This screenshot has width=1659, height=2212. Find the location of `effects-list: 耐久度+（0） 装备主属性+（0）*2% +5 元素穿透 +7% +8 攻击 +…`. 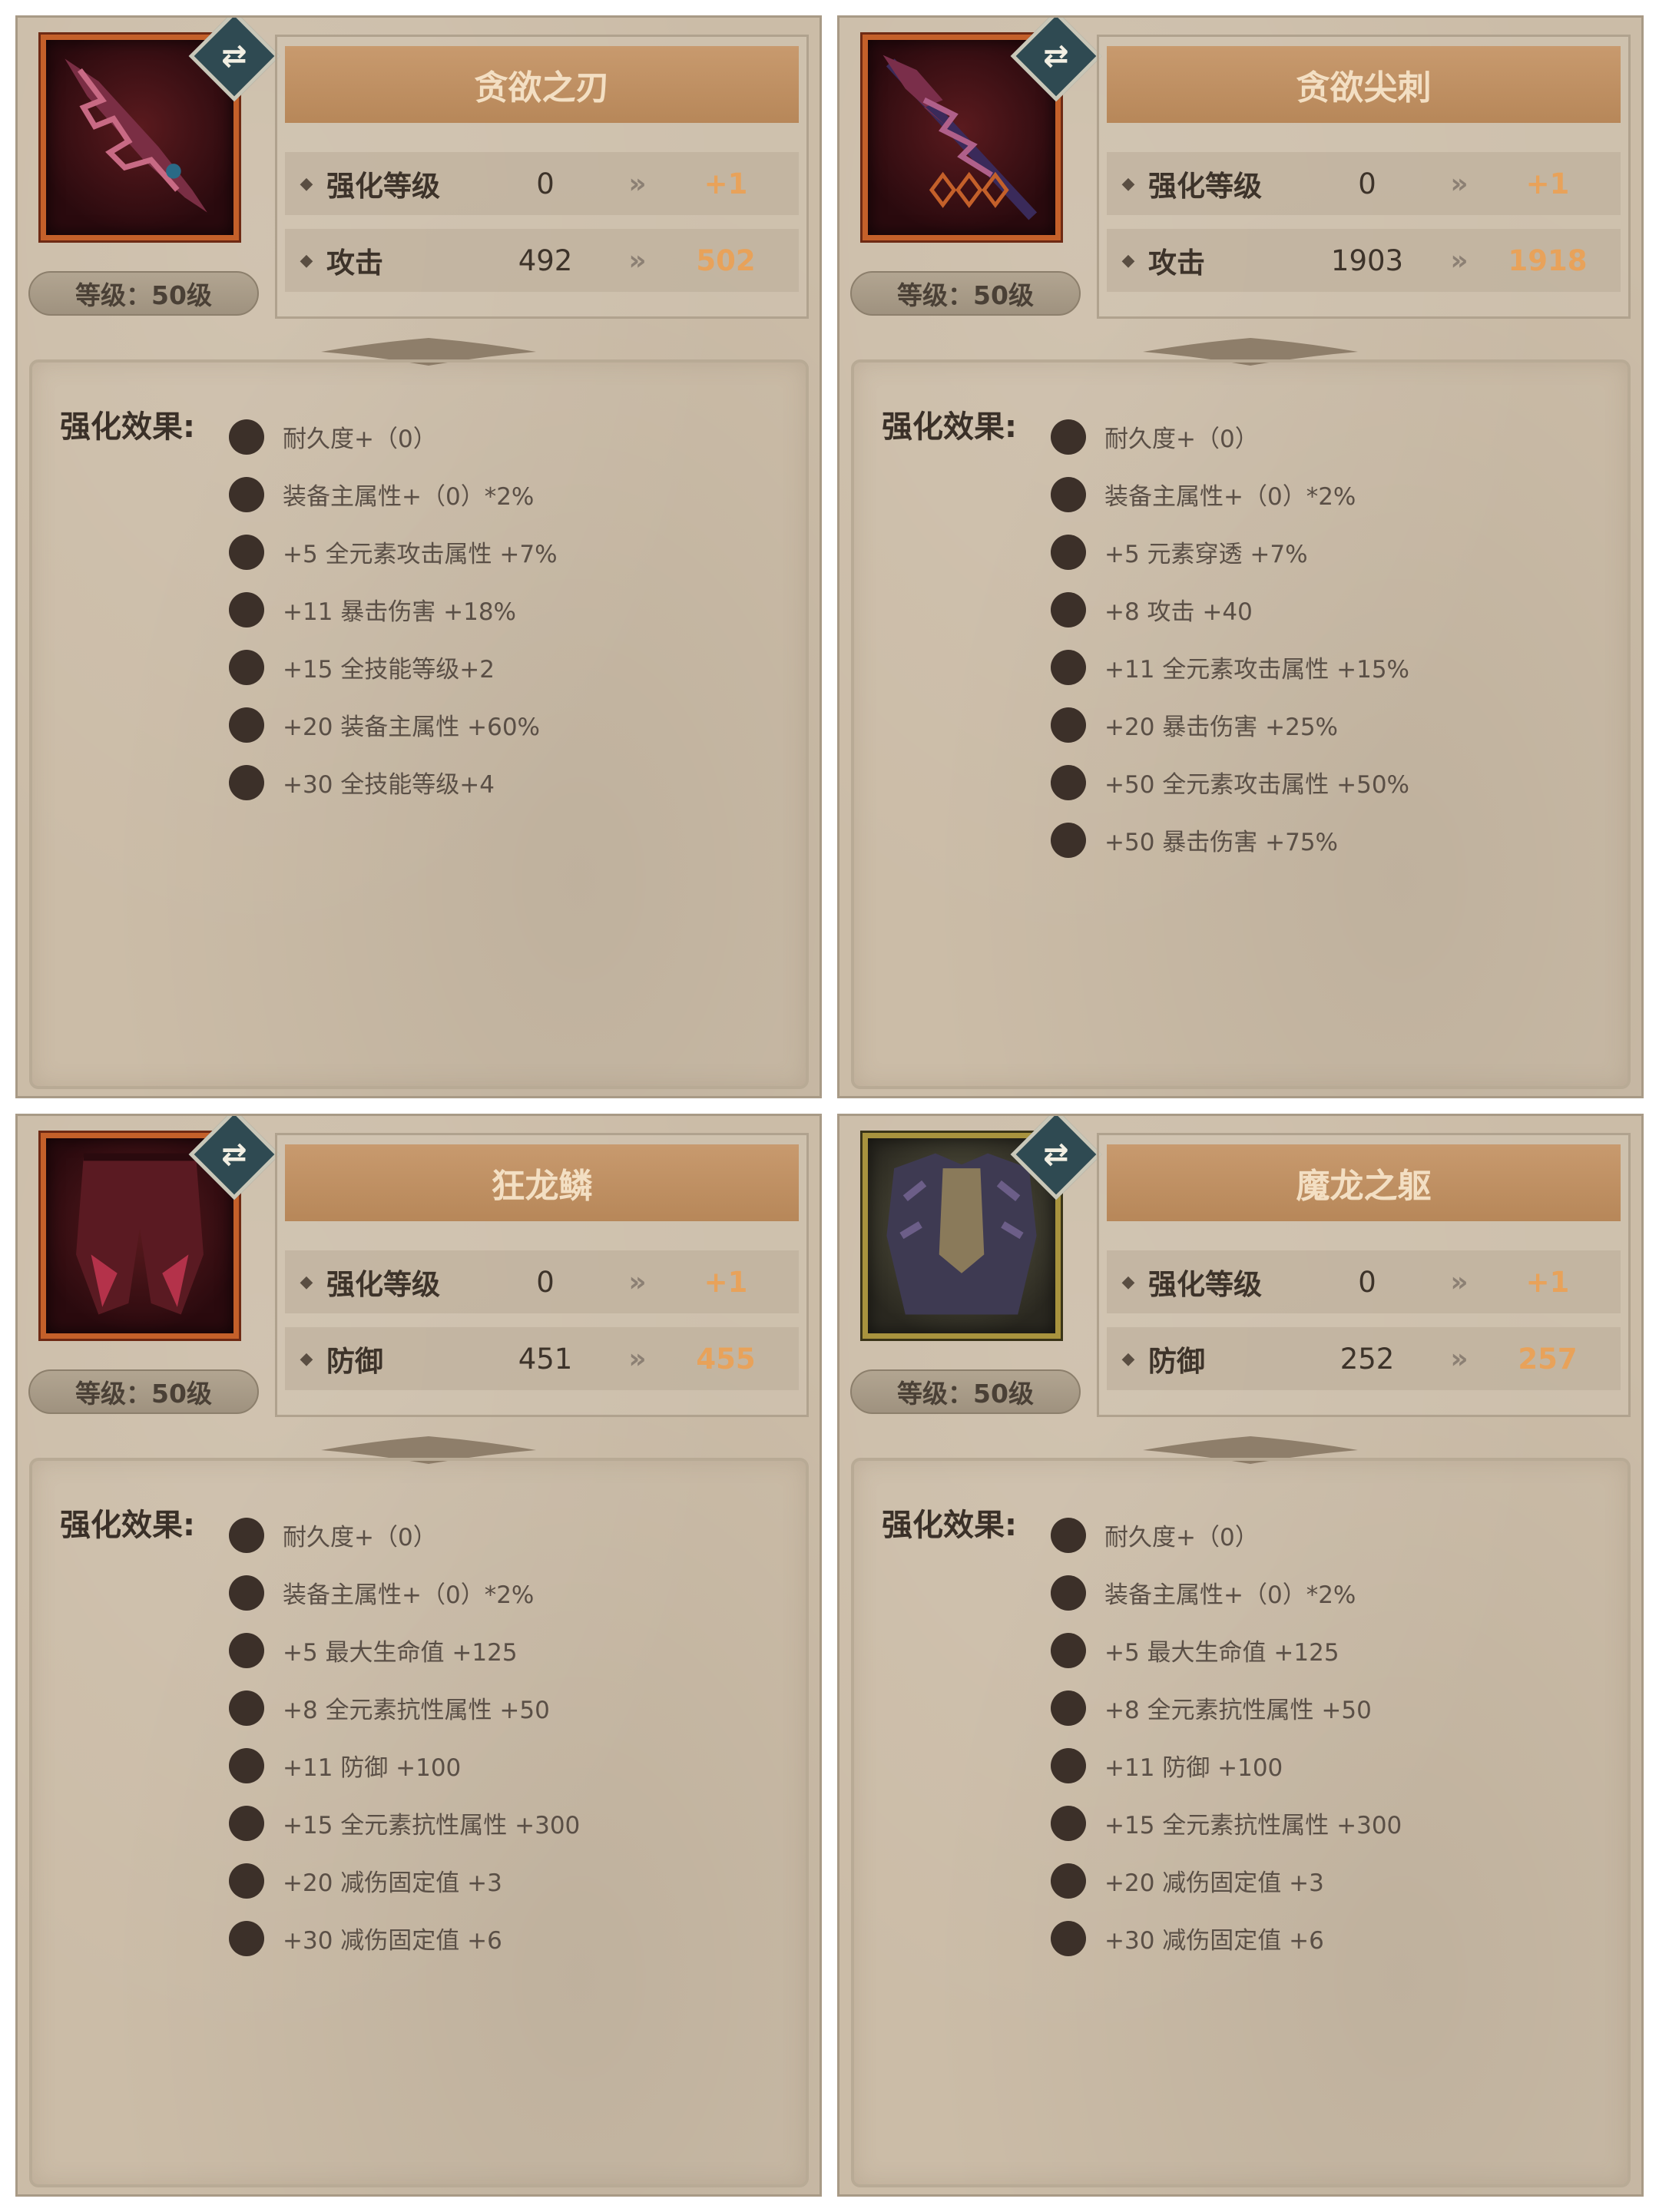

effects-list: 耐久度+（0） 装备主属性+（0）*2% +5 元素穿透 +7% +8 攻击 +… is located at coordinates (1230, 638).